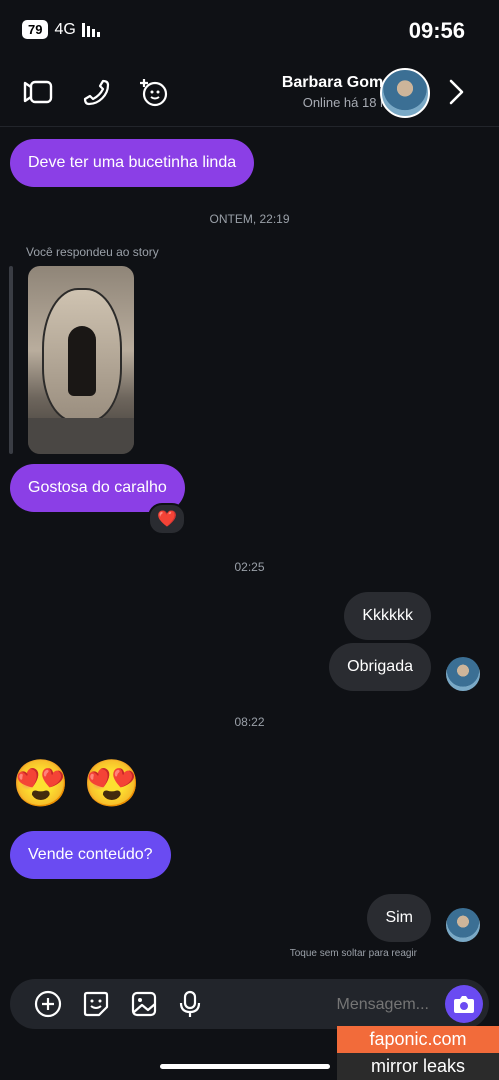 The height and width of the screenshot is (1080, 499). Describe the element at coordinates (96, 92) in the screenshot. I see `phone-icon` at that location.